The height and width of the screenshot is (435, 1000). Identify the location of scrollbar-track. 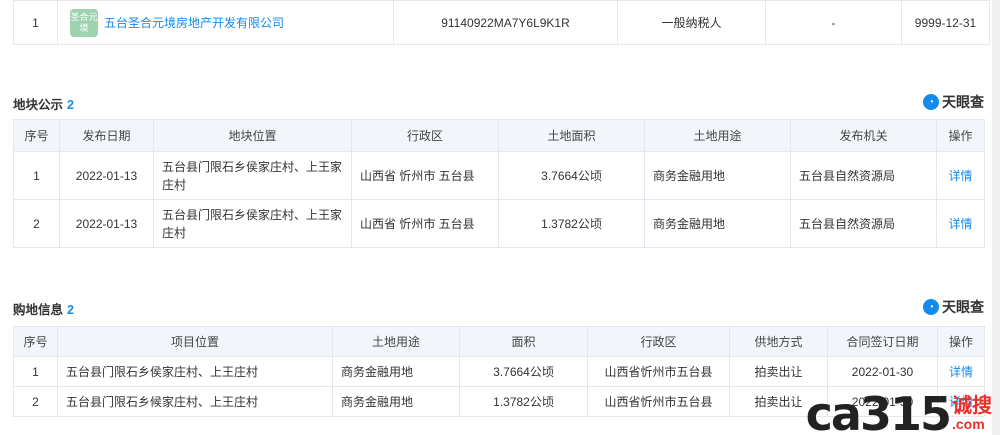
(996, 217).